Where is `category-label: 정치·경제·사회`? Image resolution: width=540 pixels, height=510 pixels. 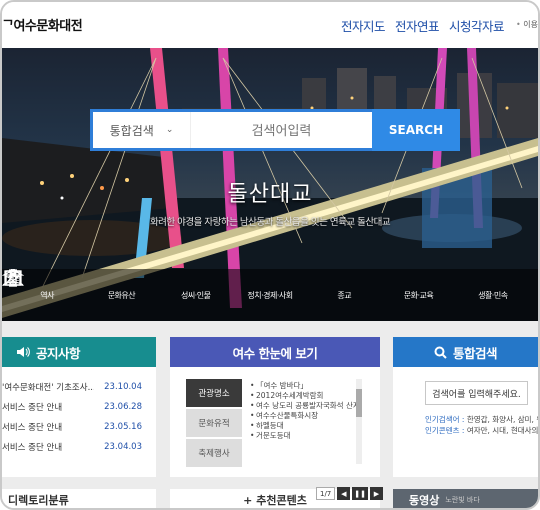 category-label: 정치·경제·사회 is located at coordinates (270, 295).